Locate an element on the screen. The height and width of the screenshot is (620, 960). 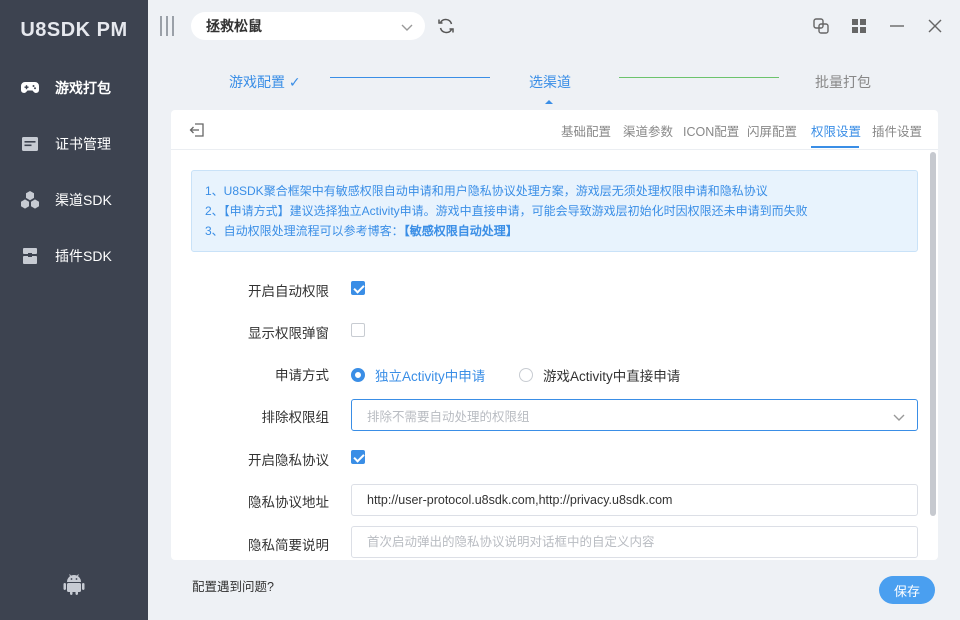
game-select: 拯救松鼠 is located at coordinates (308, 26).